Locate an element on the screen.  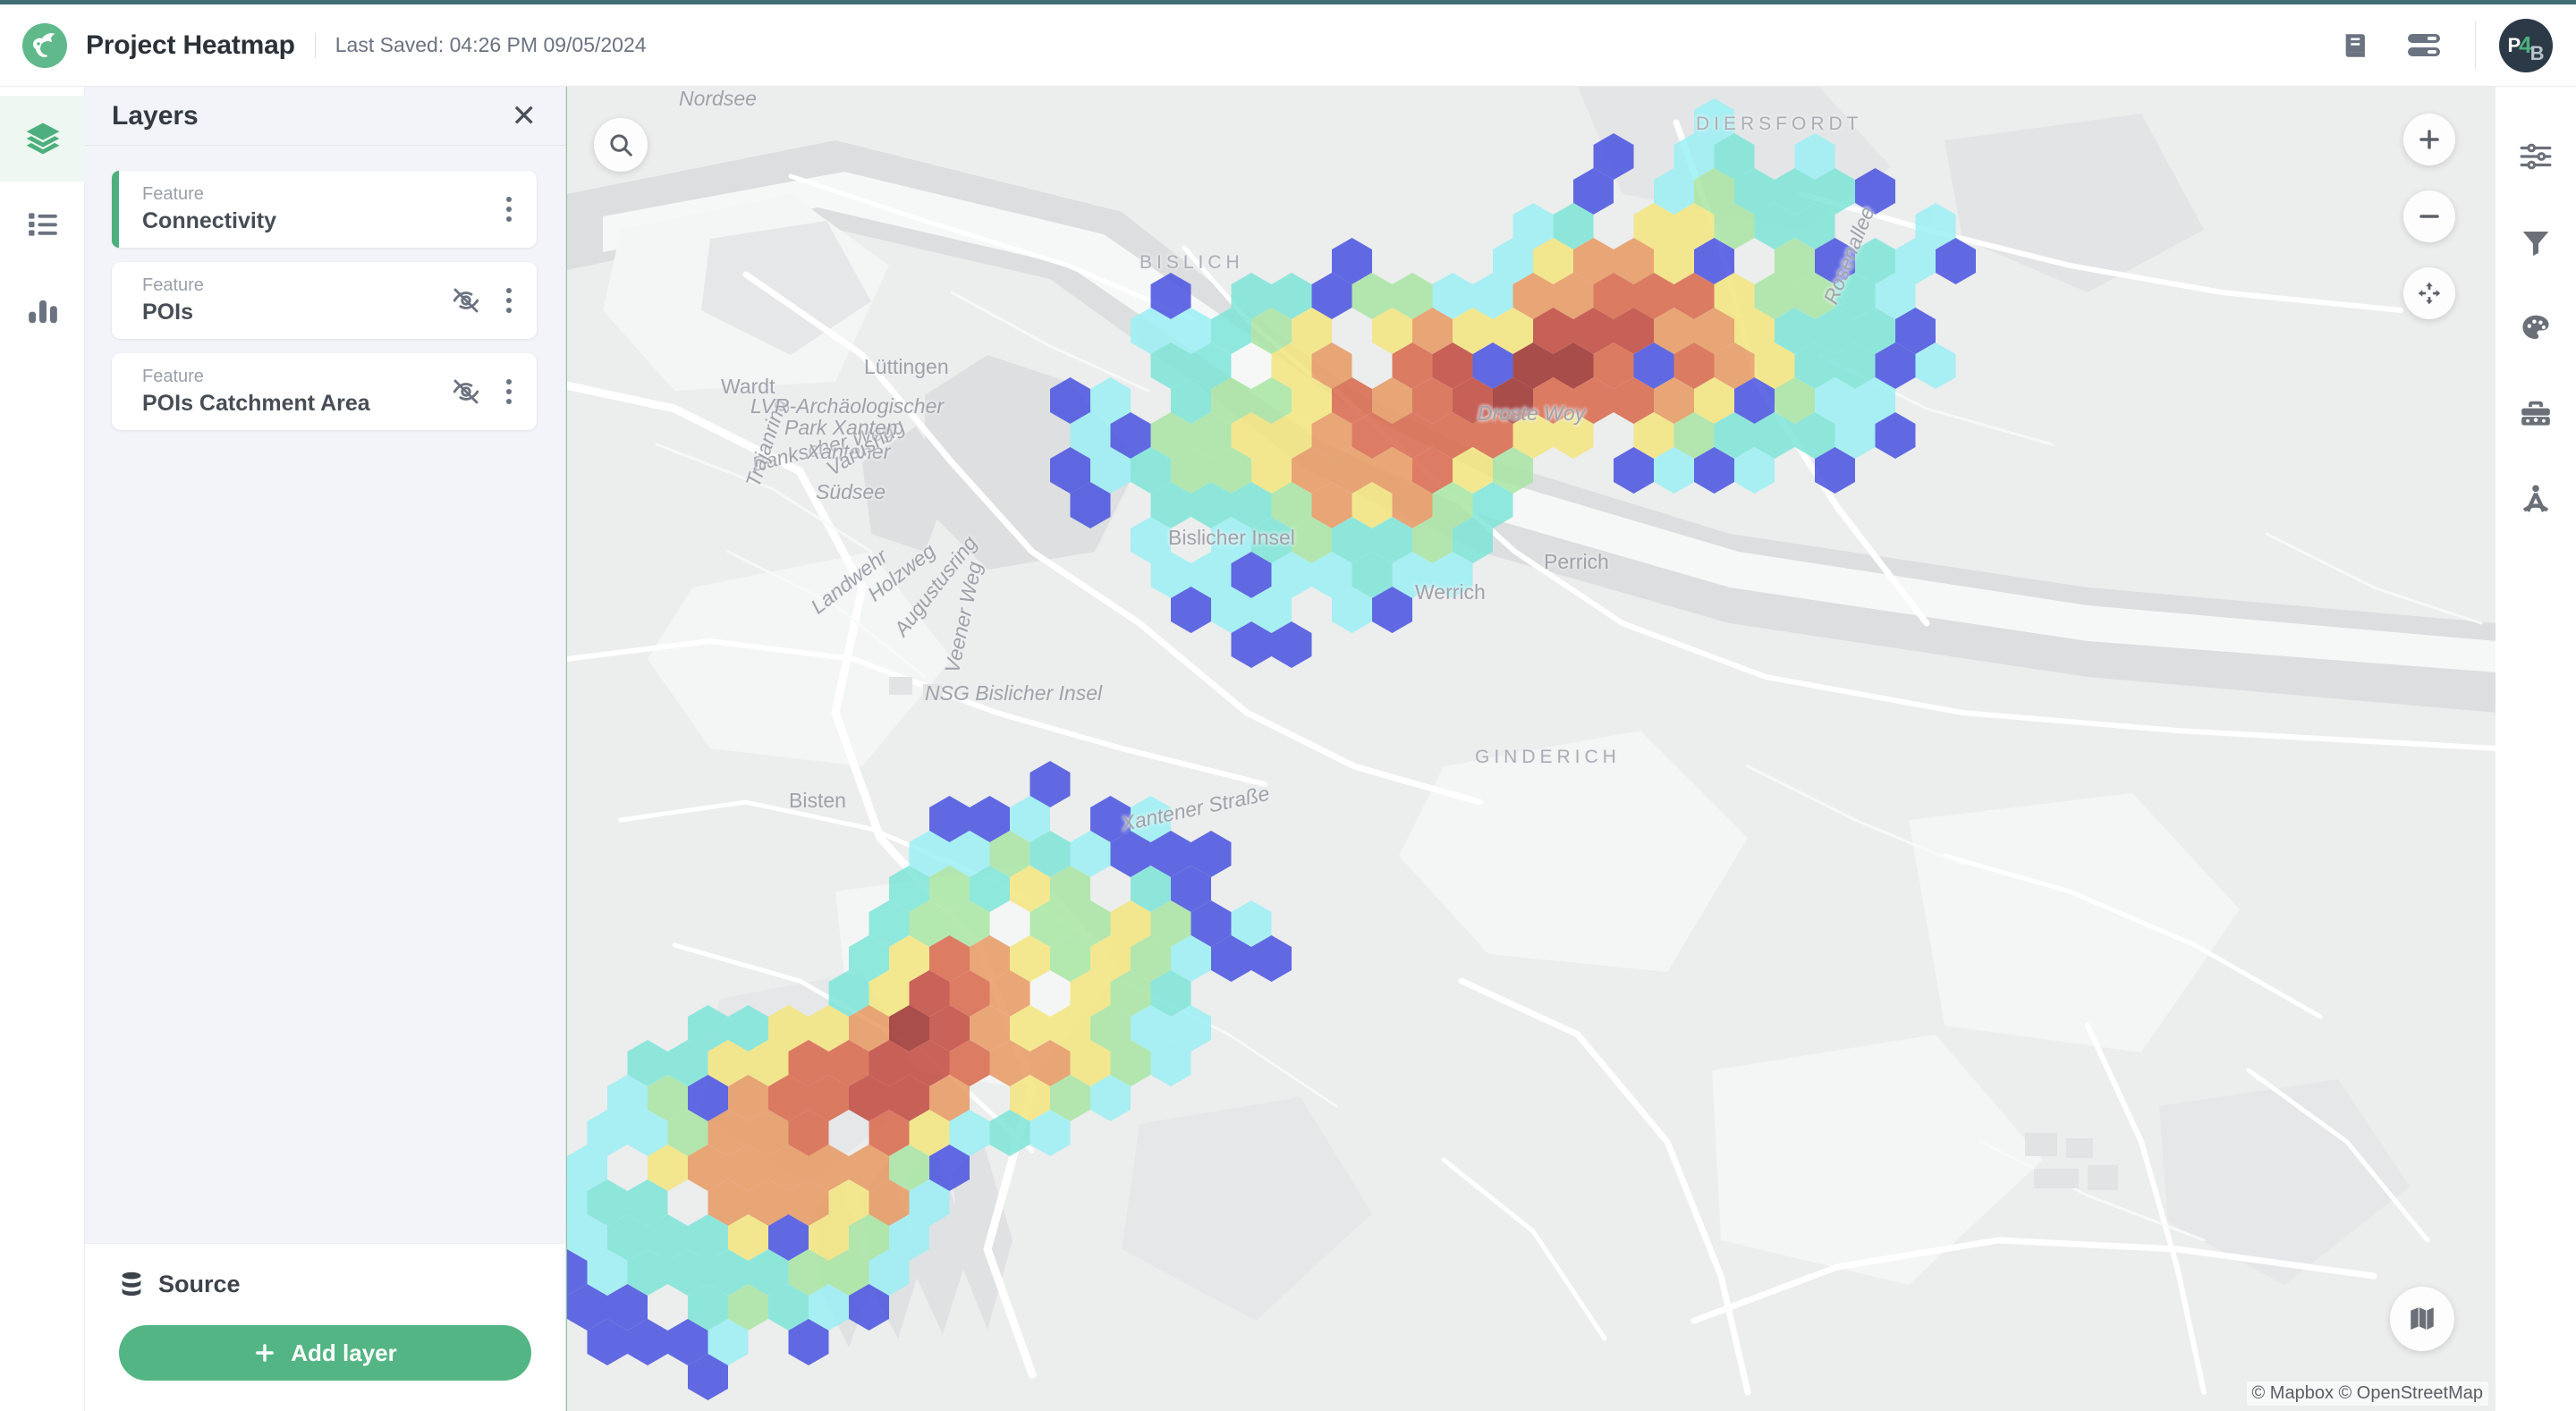
layer-name-label: POIs is located at coordinates (167, 312).